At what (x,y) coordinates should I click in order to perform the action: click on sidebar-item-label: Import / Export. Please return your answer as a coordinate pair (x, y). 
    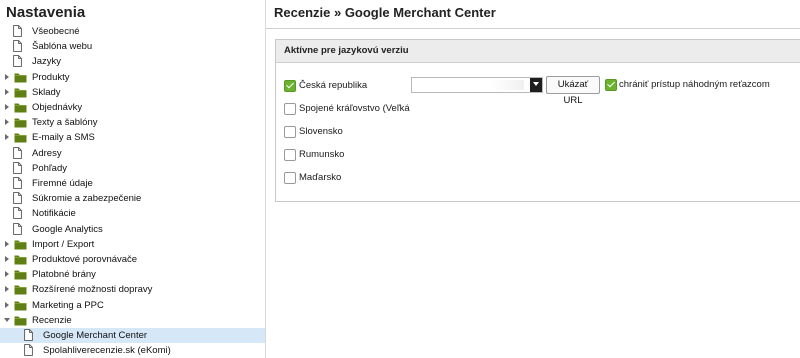
    Looking at the image, I should click on (63, 244).